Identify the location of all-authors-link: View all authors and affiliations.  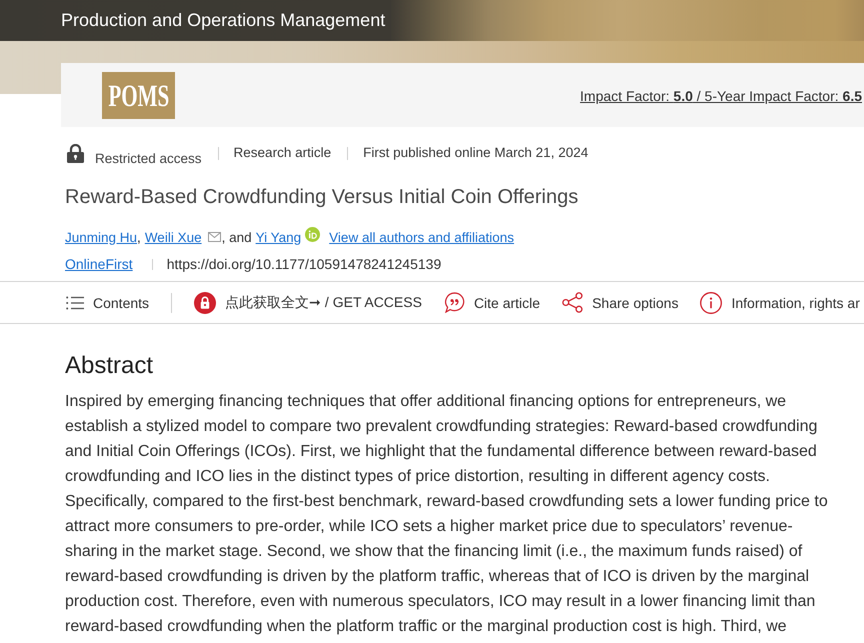
(421, 237).